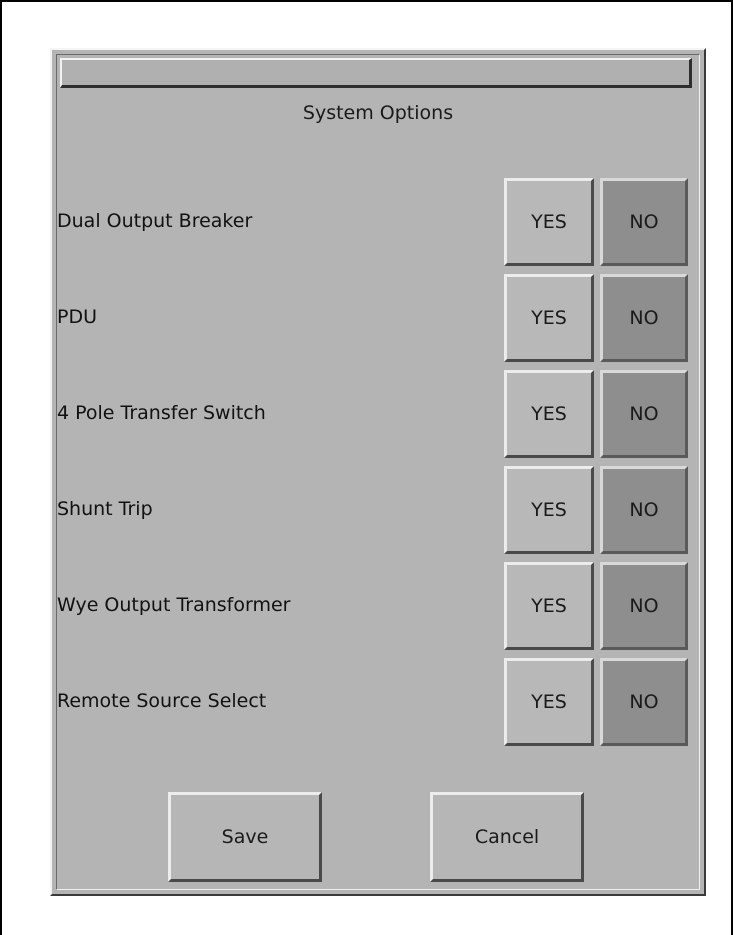 This screenshot has width=733, height=935. What do you see at coordinates (378, 113) in the screenshot?
I see `dialog-title: System Options` at bounding box center [378, 113].